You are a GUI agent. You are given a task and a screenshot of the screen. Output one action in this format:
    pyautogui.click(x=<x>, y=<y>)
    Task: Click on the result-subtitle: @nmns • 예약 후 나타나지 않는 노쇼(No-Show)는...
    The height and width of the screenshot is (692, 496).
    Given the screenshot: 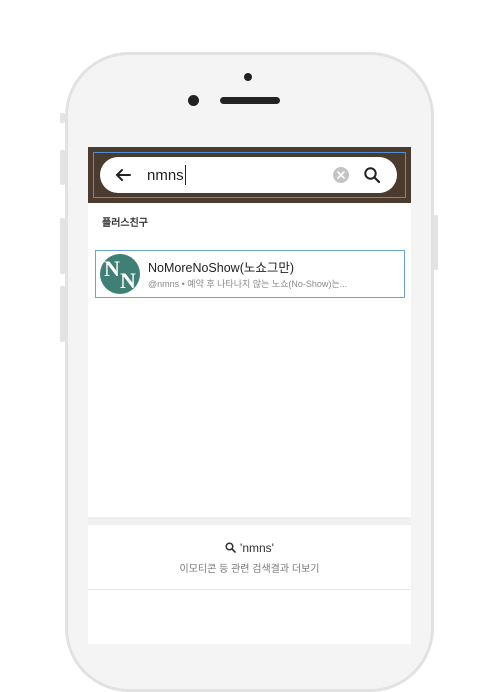 What is the action you would take?
    pyautogui.click(x=248, y=284)
    